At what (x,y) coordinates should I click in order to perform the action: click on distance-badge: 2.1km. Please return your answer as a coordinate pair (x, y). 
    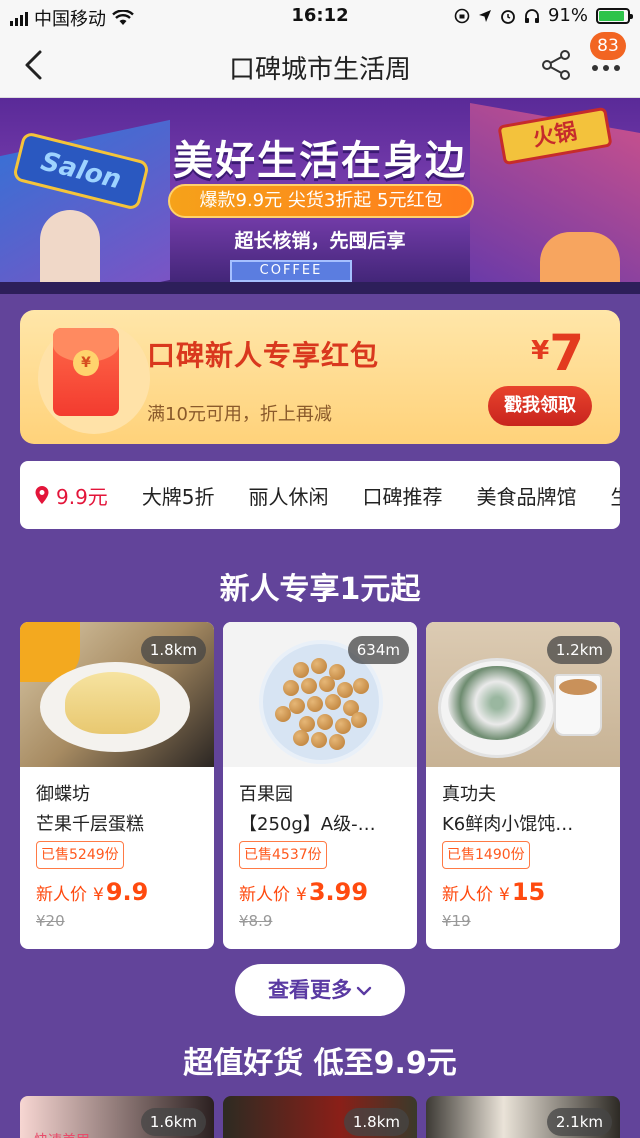
    Looking at the image, I should click on (579, 1122).